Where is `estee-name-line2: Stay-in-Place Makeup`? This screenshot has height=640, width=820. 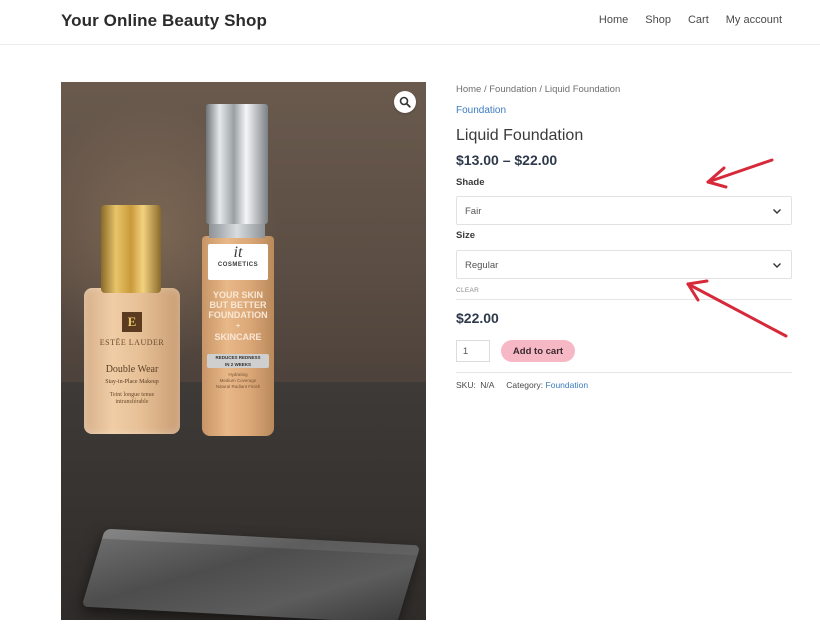
estee-name-line2: Stay-in-Place Makeup is located at coordinates (132, 382).